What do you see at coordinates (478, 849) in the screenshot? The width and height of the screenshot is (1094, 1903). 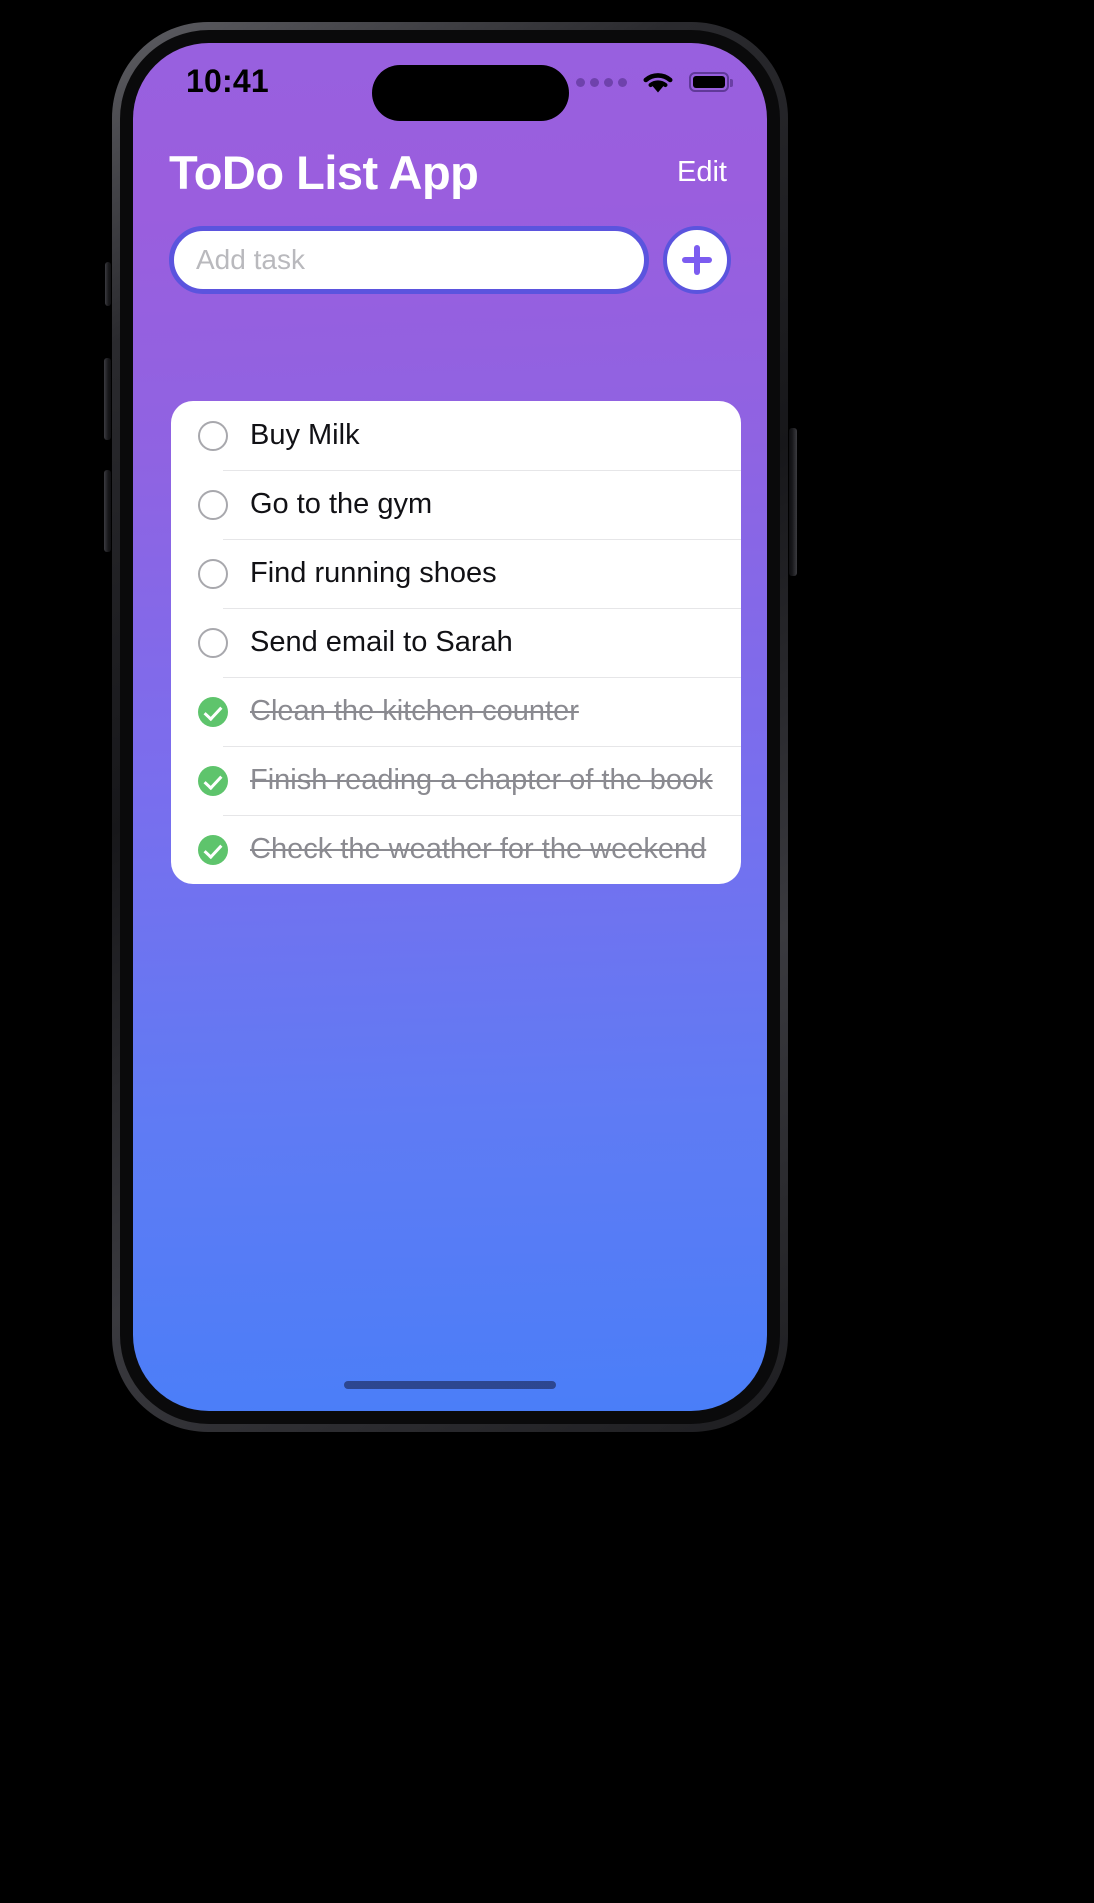 I see `task-label: Check the weather for the weekend` at bounding box center [478, 849].